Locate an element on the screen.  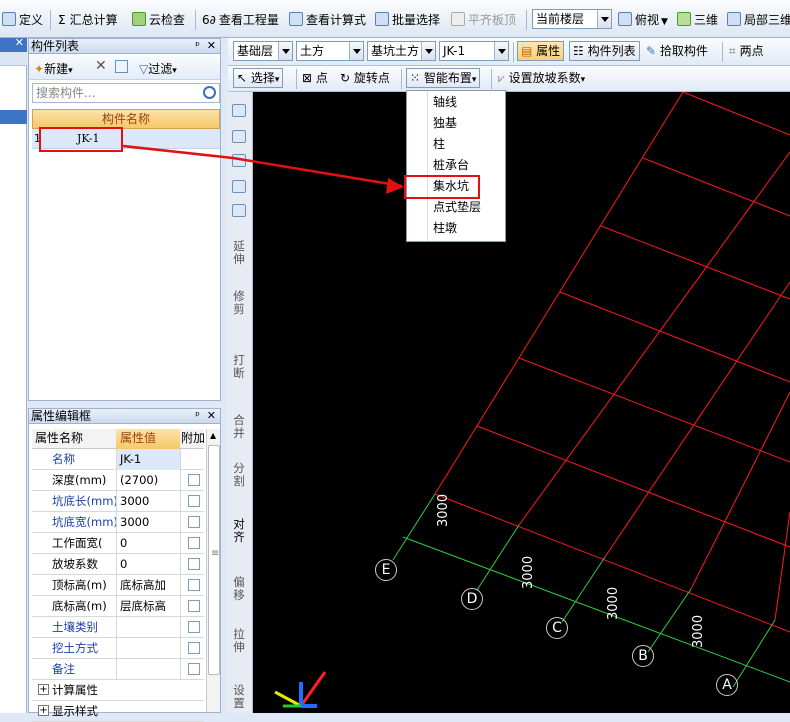
smart-layout-icon: ⁙ is located at coordinates (415, 78).